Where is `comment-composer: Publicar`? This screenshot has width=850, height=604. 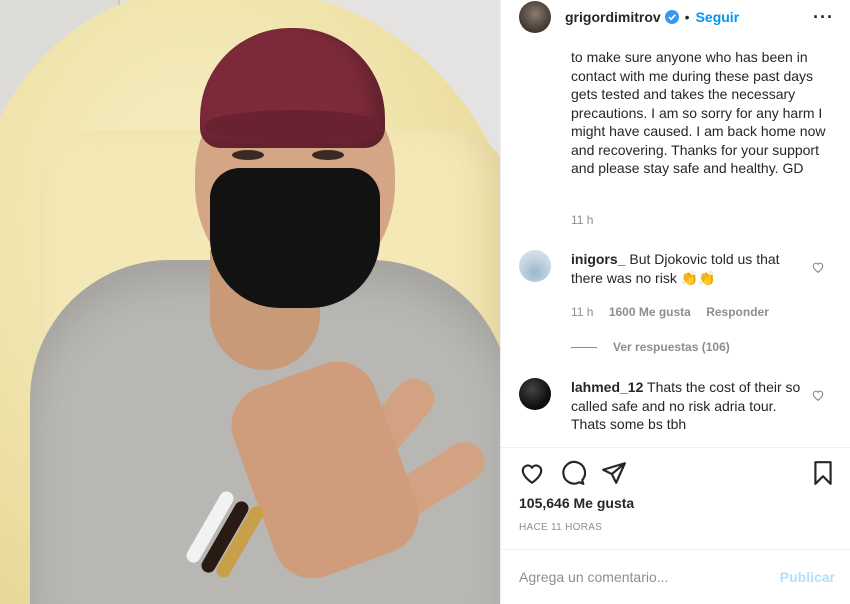
comment-composer: Publicar is located at coordinates (675, 576).